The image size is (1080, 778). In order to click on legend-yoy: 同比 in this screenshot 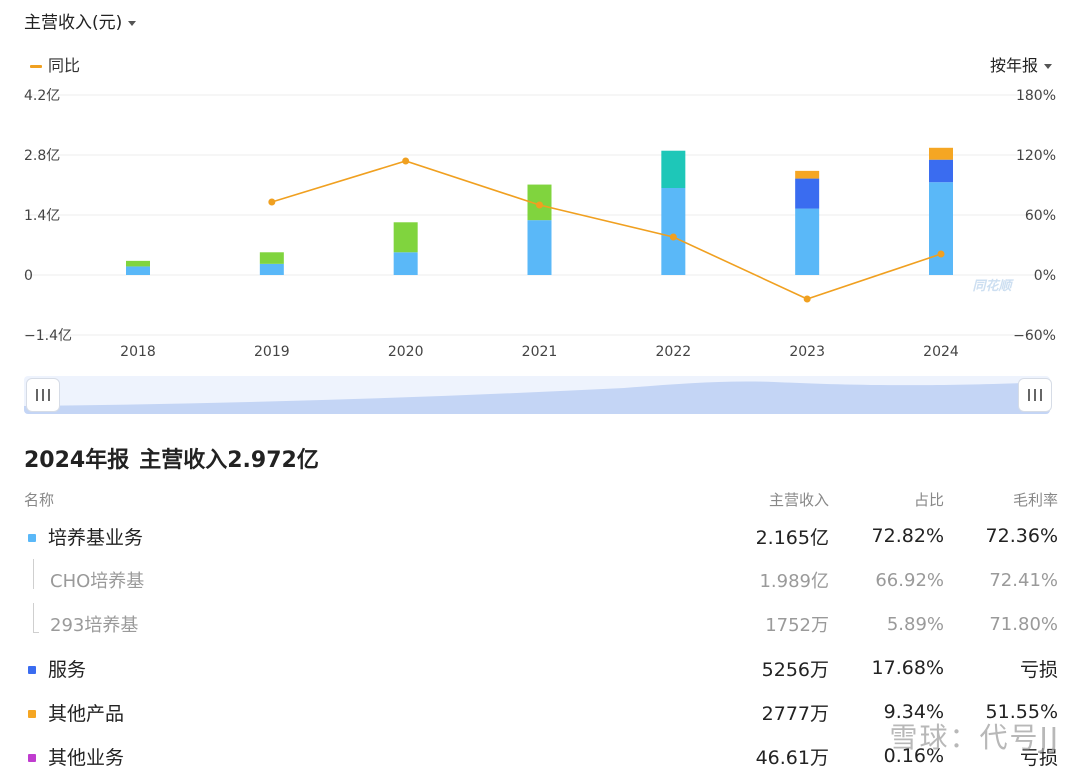, I will do `click(55, 64)`.